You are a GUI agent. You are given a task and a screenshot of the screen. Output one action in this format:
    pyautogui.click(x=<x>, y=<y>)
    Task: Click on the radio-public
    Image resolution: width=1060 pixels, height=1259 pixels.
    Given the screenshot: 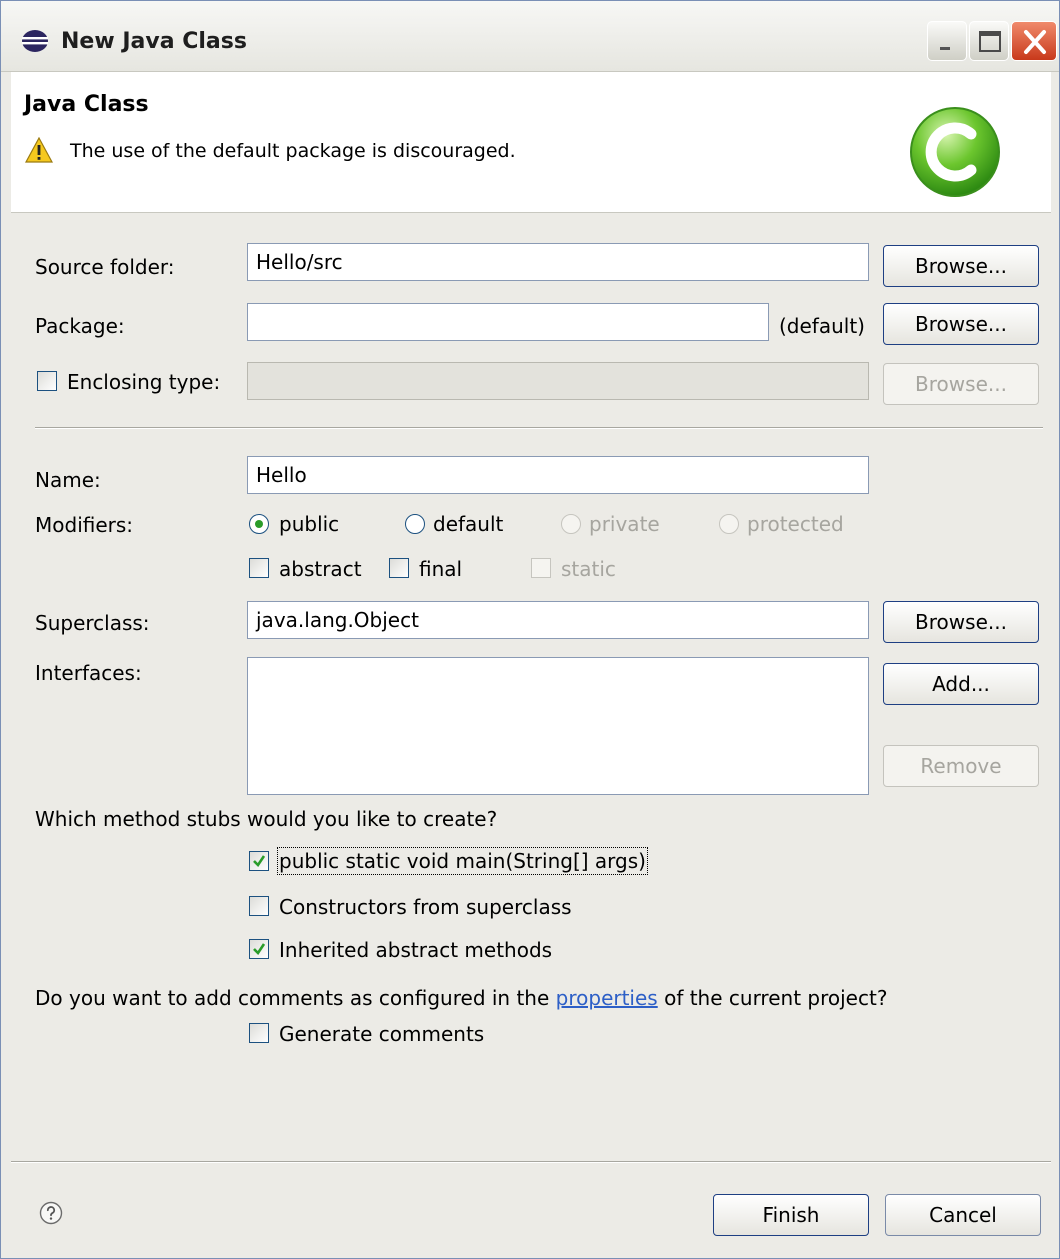 What is the action you would take?
    pyautogui.click(x=259, y=524)
    